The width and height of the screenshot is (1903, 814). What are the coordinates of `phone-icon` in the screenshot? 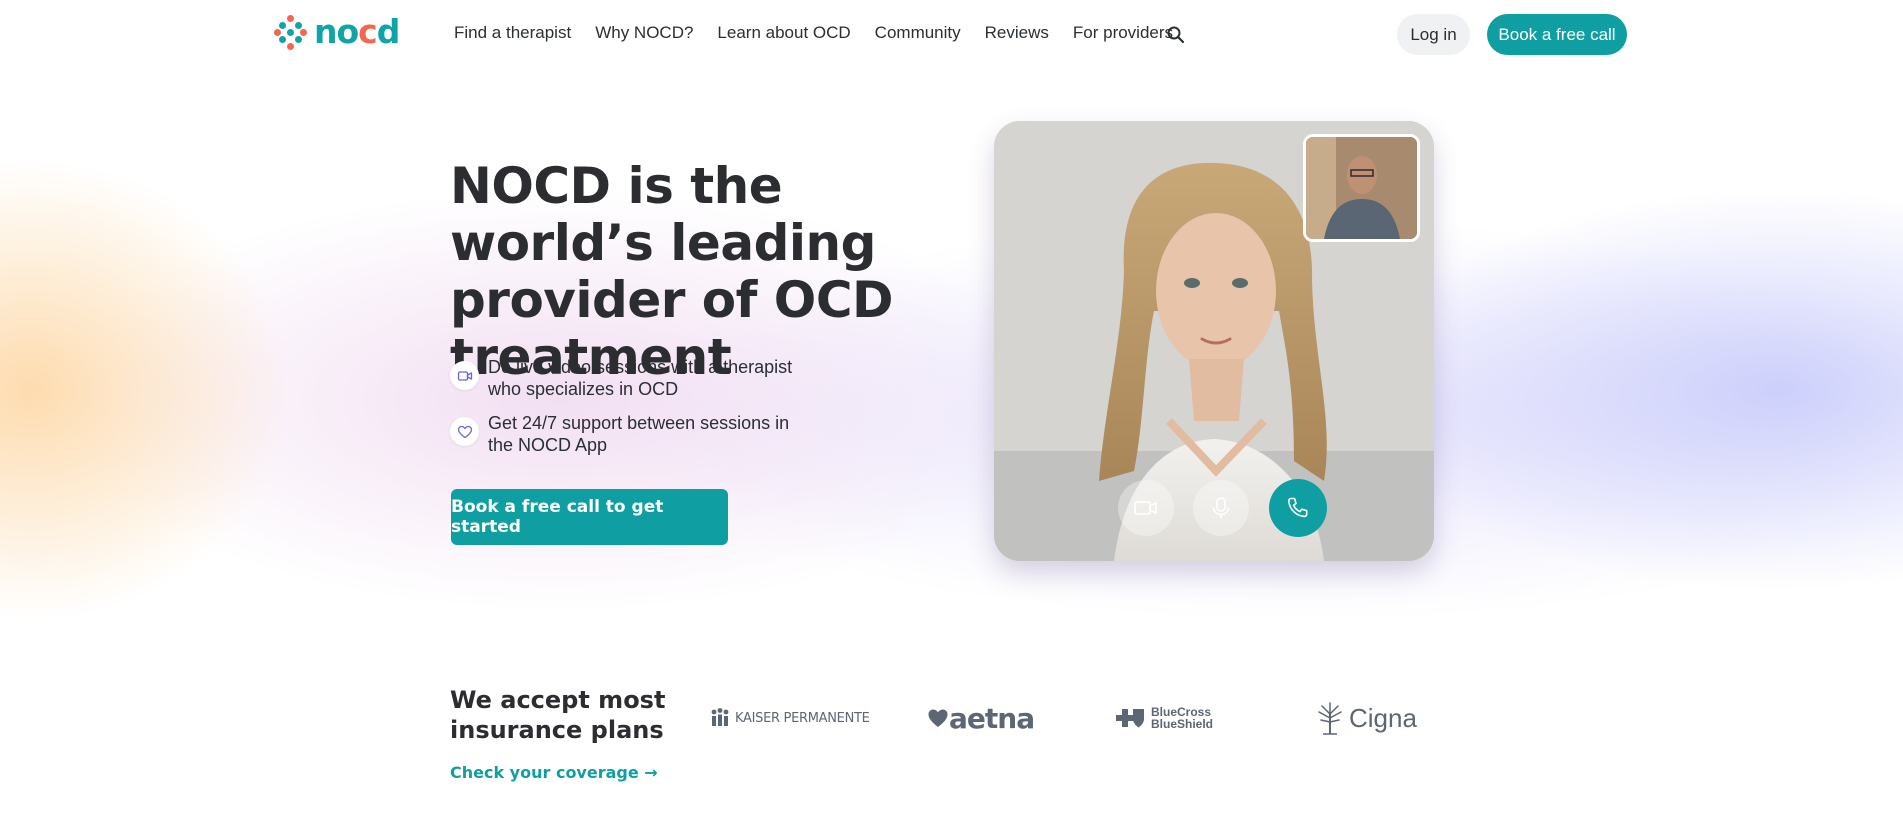 It's located at (1297, 507).